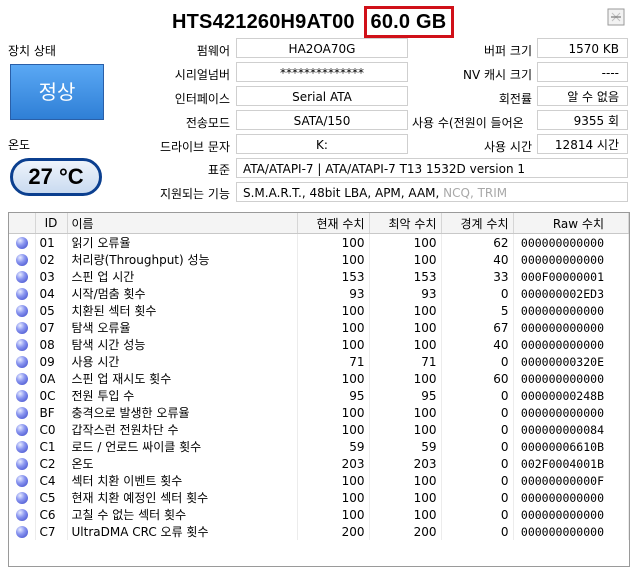 This screenshot has width=640, height=579. I want to click on attr-current: 71, so click(333, 361).